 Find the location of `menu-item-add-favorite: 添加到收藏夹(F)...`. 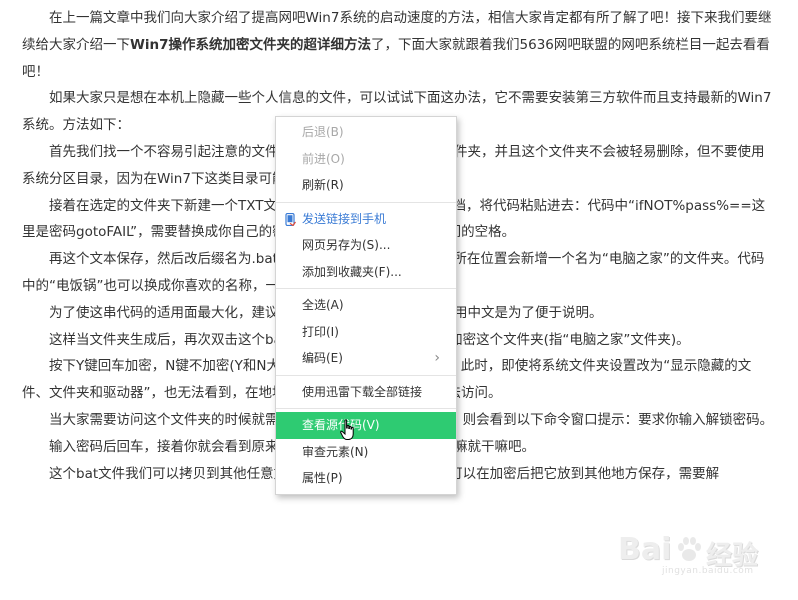

menu-item-add-favorite: 添加到收藏夹(F)... is located at coordinates (366, 272).